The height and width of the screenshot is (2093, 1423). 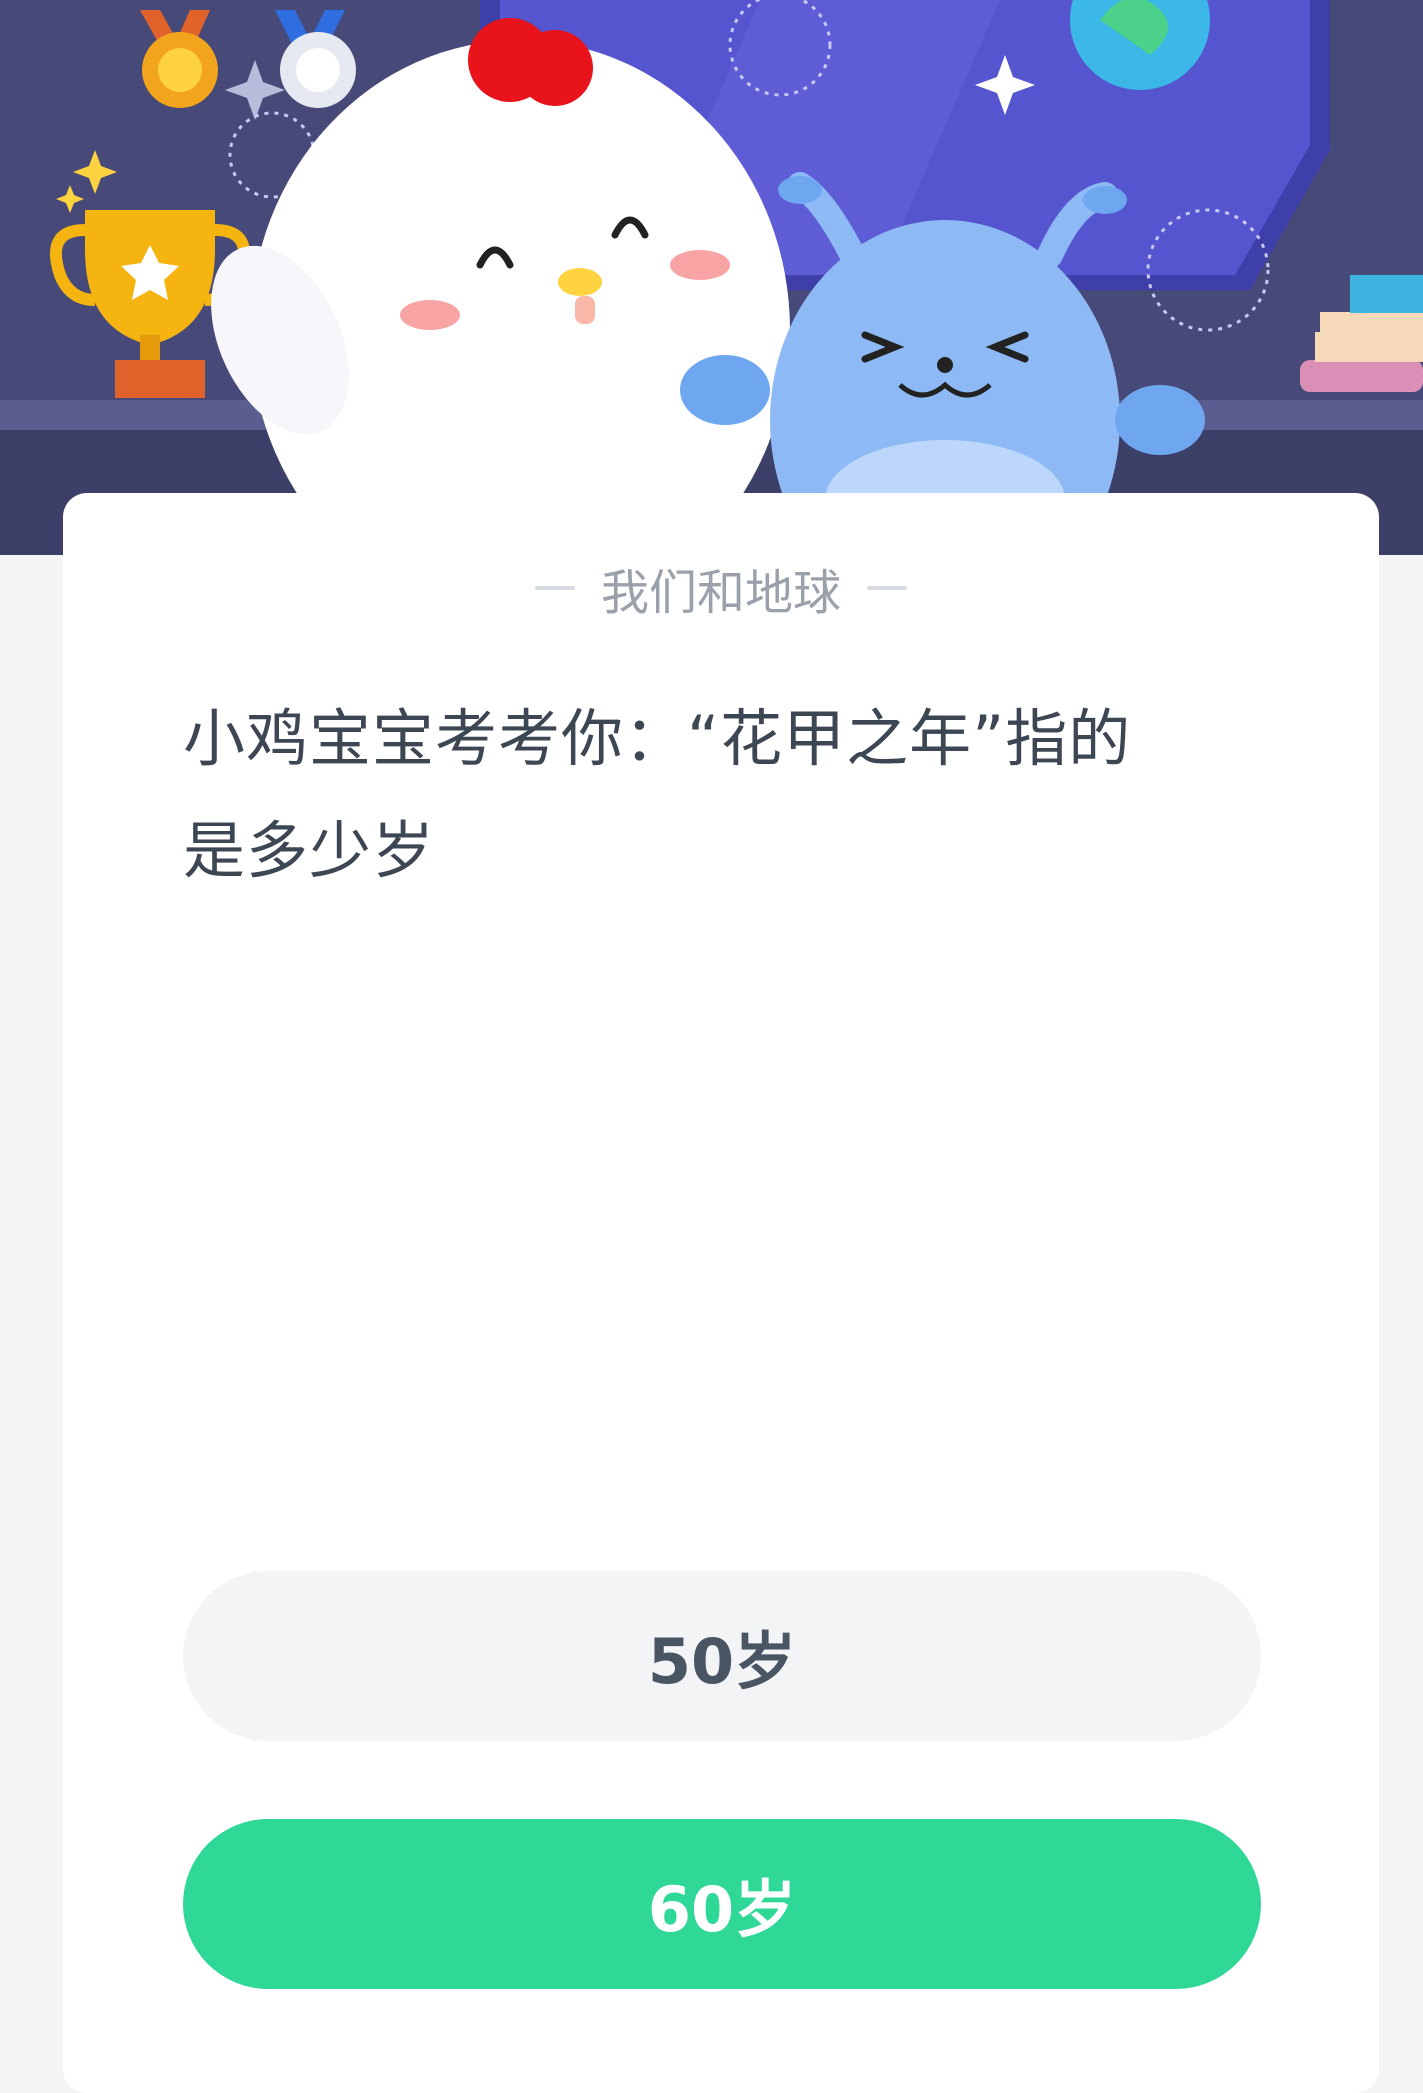 I want to click on question-line: 是多少岁, so click(x=309, y=850).